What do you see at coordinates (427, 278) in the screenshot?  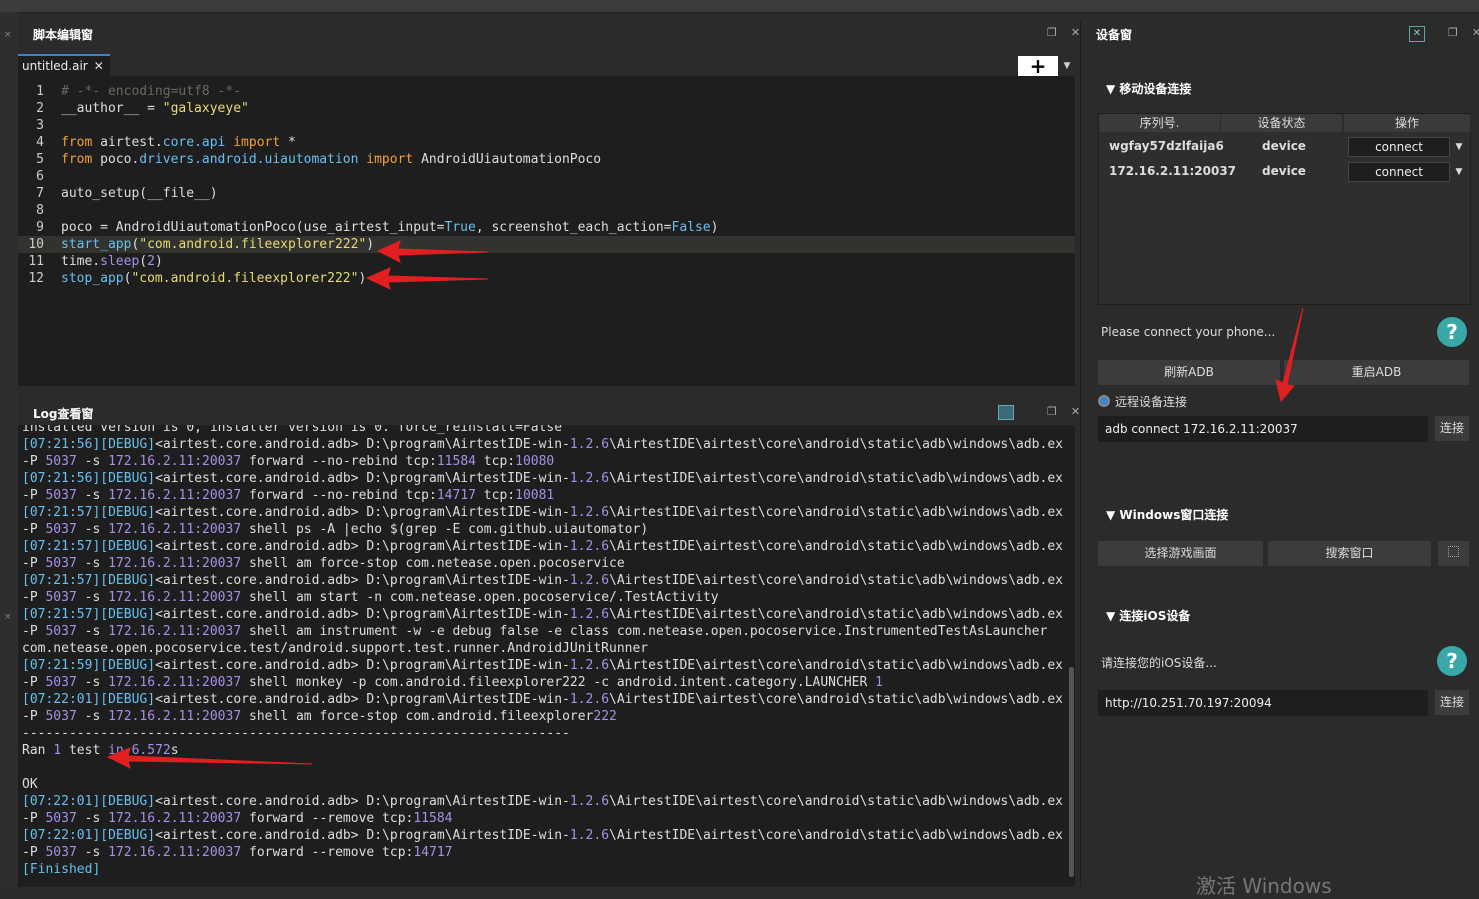 I see `arrow-to-stop-app` at bounding box center [427, 278].